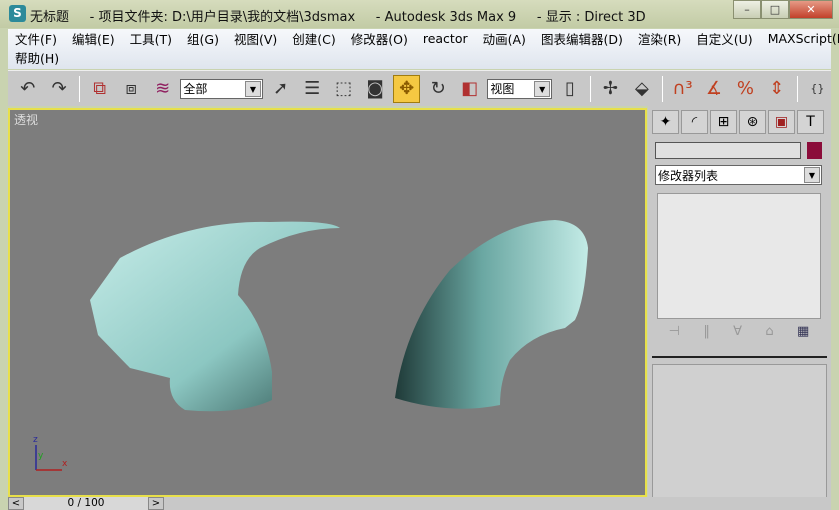  What do you see at coordinates (162, 89) in the screenshot?
I see `bind-space-warp-icon: ≋` at bounding box center [162, 89].